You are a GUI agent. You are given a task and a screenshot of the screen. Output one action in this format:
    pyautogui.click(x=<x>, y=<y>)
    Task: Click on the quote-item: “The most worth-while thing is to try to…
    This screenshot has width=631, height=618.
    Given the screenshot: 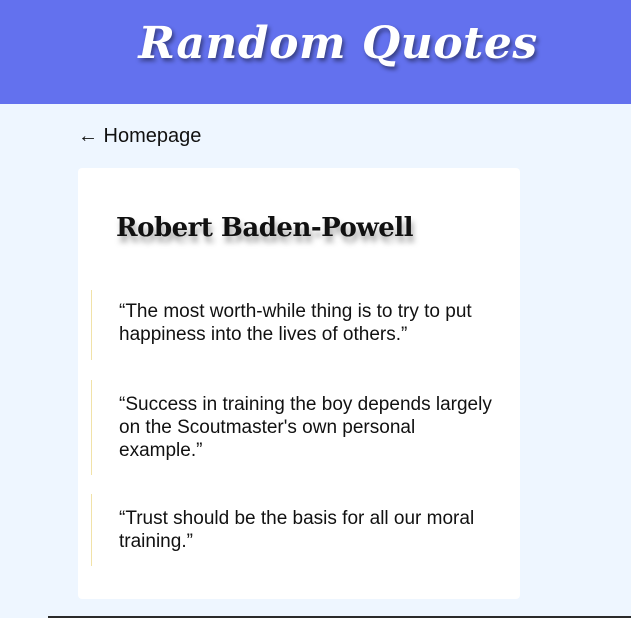 What is the action you would take?
    pyautogui.click(x=292, y=325)
    